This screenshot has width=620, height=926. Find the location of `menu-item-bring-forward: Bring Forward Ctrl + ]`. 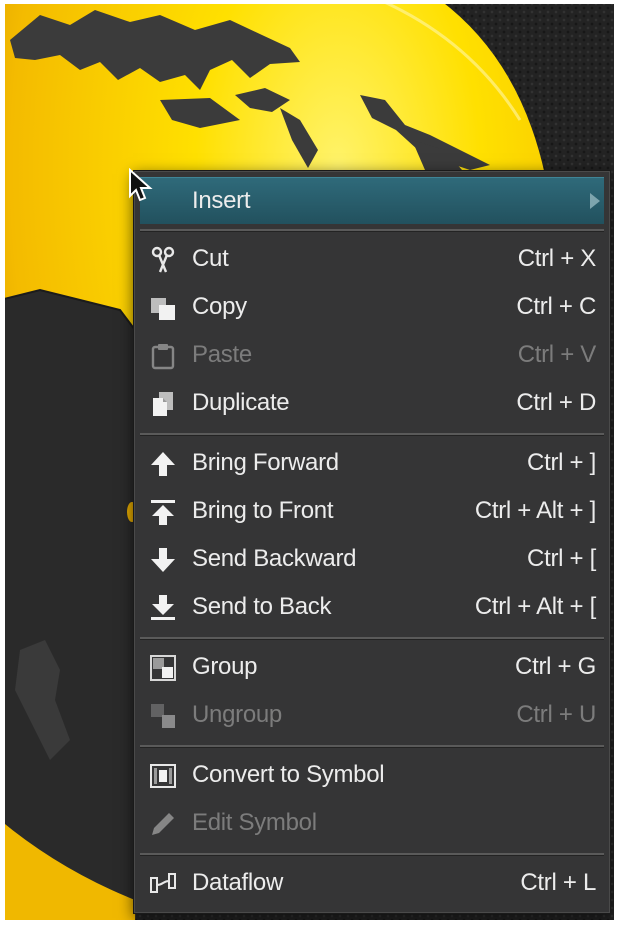

menu-item-bring-forward: Bring Forward Ctrl + ] is located at coordinates (372, 463).